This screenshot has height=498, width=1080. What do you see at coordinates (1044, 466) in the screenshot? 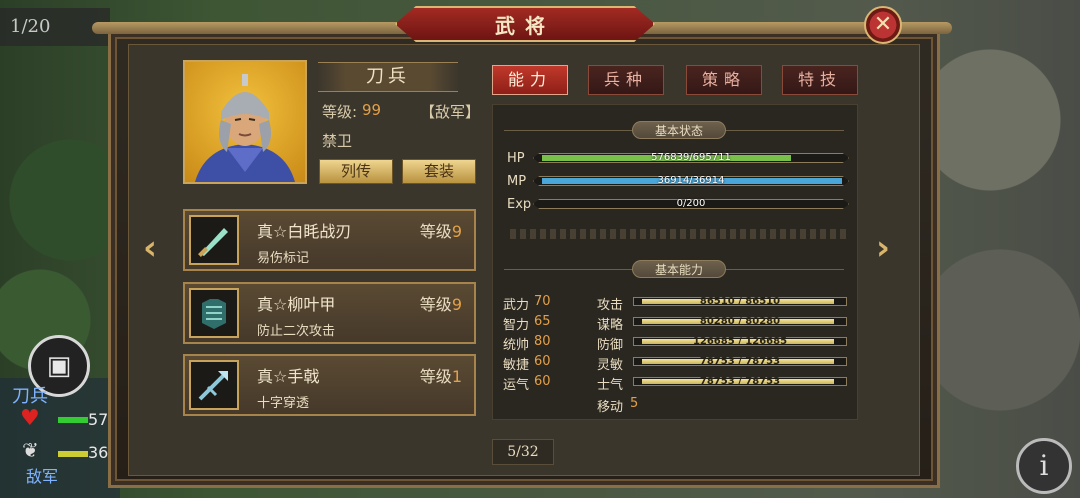
I see `info-button: i` at bounding box center [1044, 466].